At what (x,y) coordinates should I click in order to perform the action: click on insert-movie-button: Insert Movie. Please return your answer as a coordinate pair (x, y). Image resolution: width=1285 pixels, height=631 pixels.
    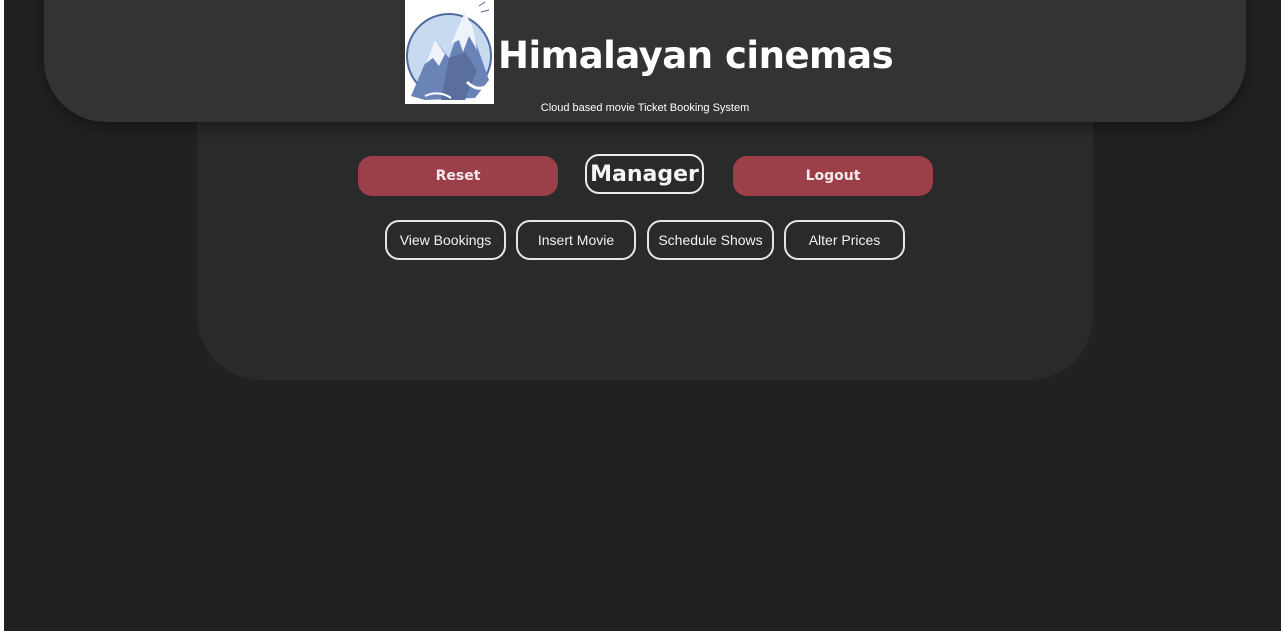
    Looking at the image, I should click on (576, 240).